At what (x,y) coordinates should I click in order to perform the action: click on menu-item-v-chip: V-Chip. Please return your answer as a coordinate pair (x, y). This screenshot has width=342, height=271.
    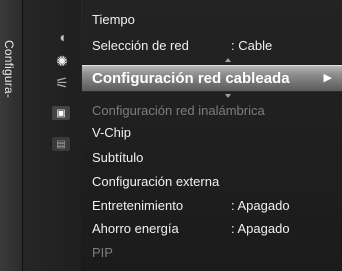
    Looking at the image, I should click on (111, 133).